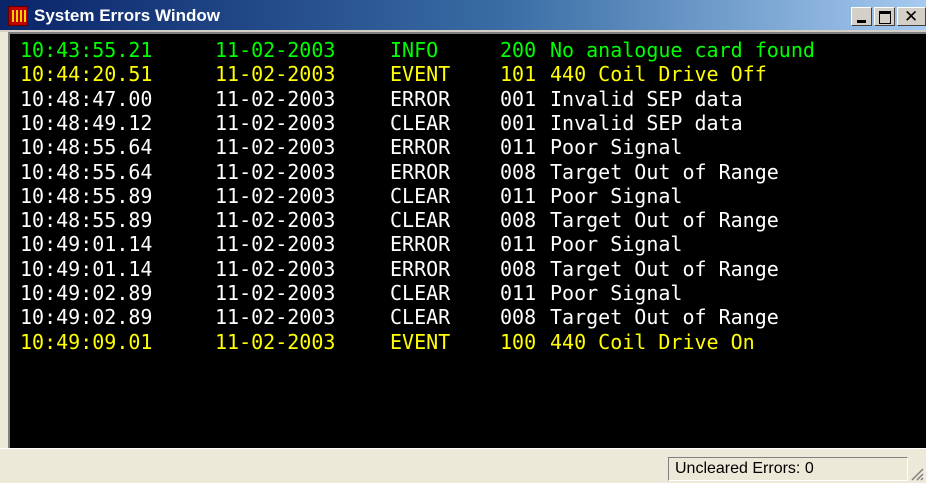 The image size is (926, 483). I want to click on log-time: 10:48:47.00, so click(86, 98).